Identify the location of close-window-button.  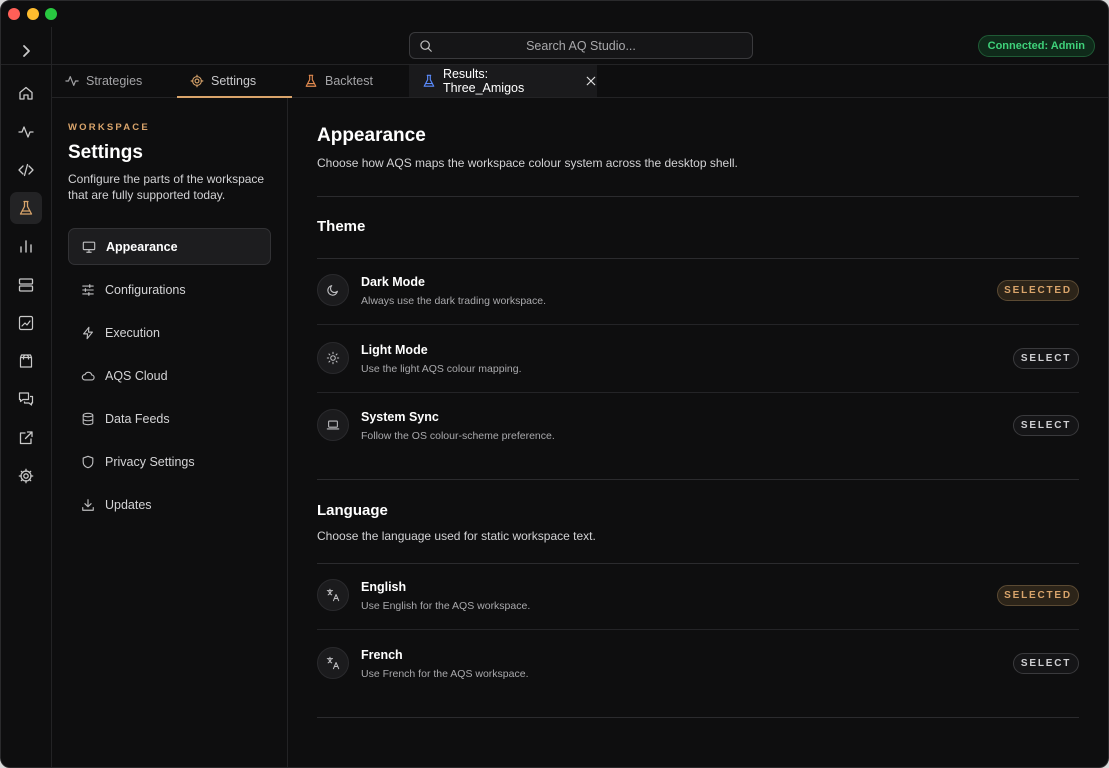
(14, 14).